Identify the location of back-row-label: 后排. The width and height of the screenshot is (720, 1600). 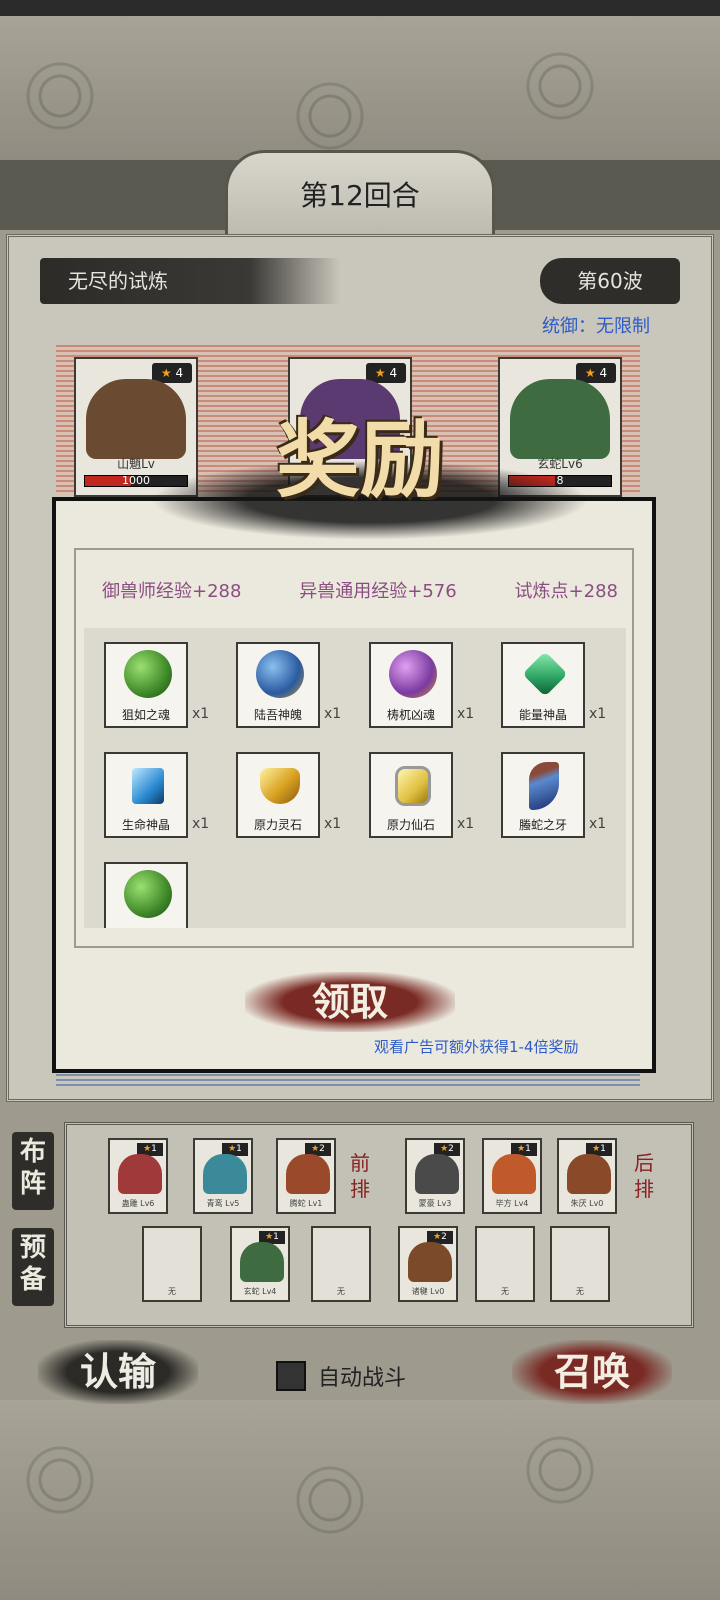
(644, 1176).